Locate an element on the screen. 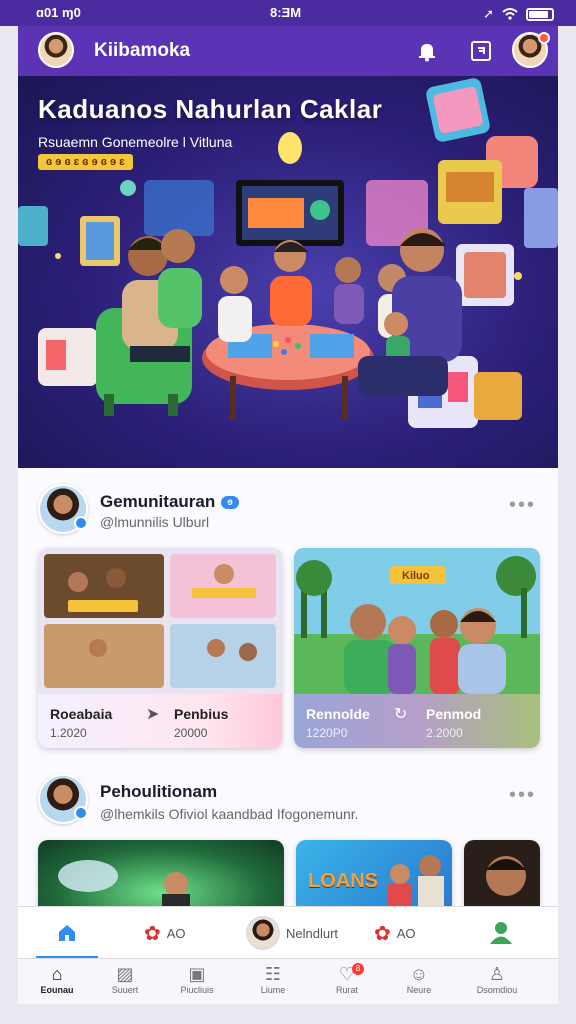  nav-item-2: ▣ Piucliuis is located at coordinates (197, 979).